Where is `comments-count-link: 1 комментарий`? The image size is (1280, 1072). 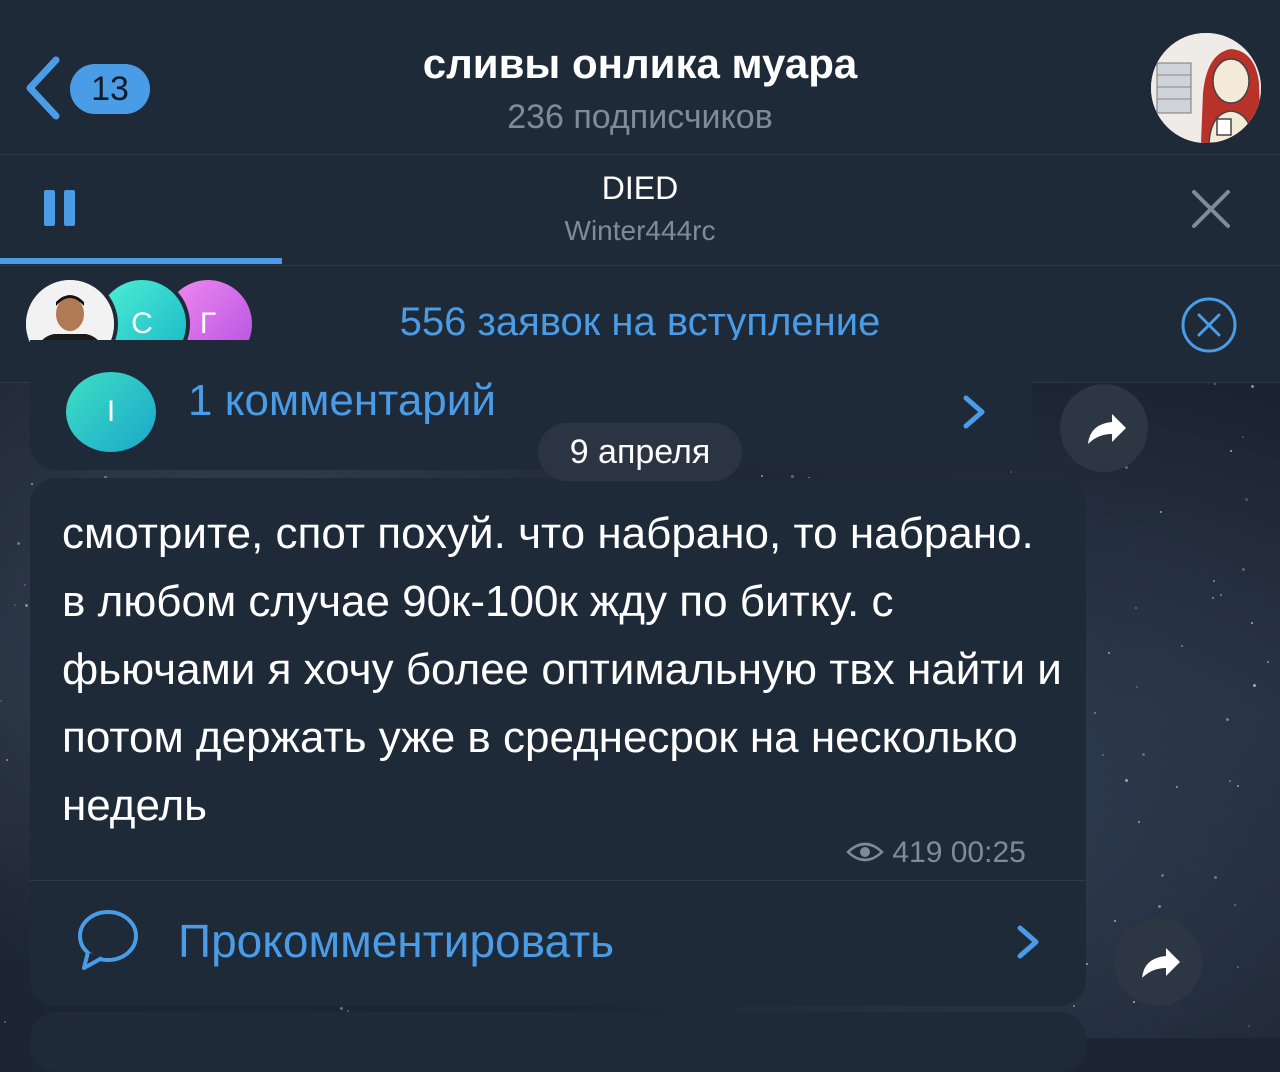
comments-count-link: 1 комментарий is located at coordinates (342, 401).